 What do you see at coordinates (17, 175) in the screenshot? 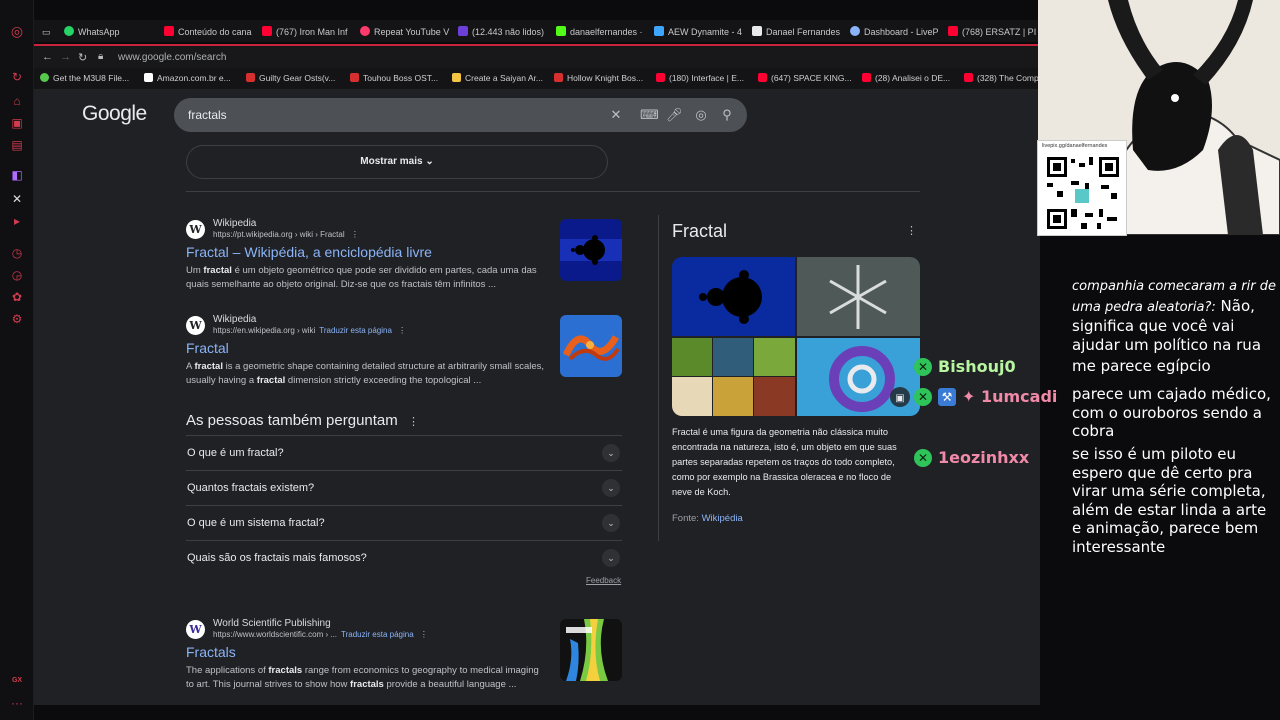
I see `twitch-icon: ◧` at bounding box center [17, 175].